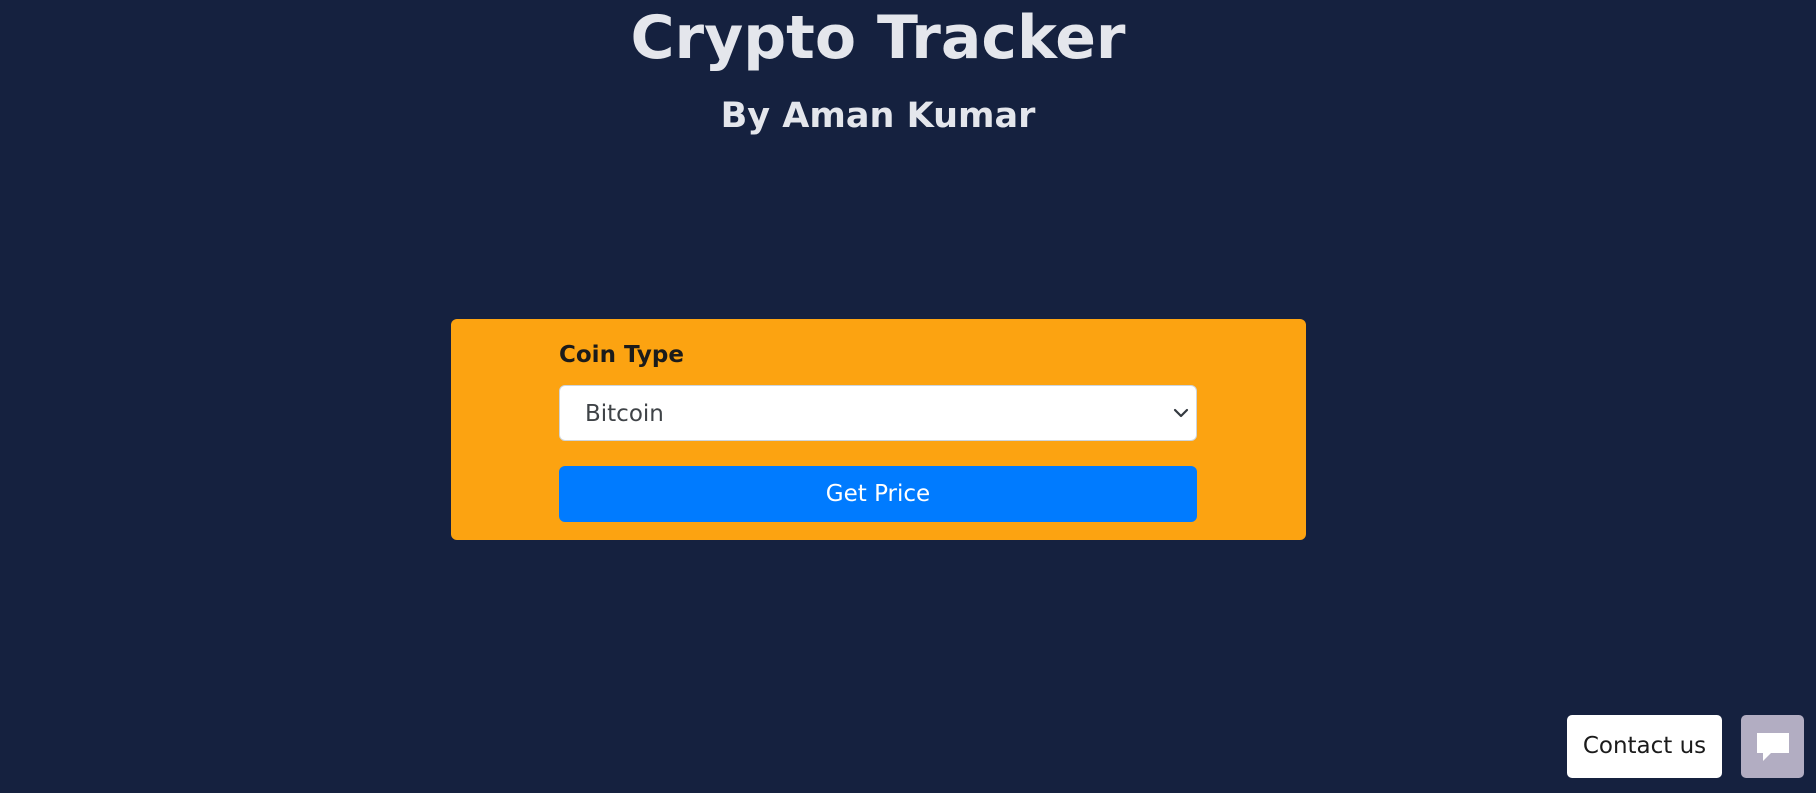  I want to click on chevron-down-icon, so click(1181, 413).